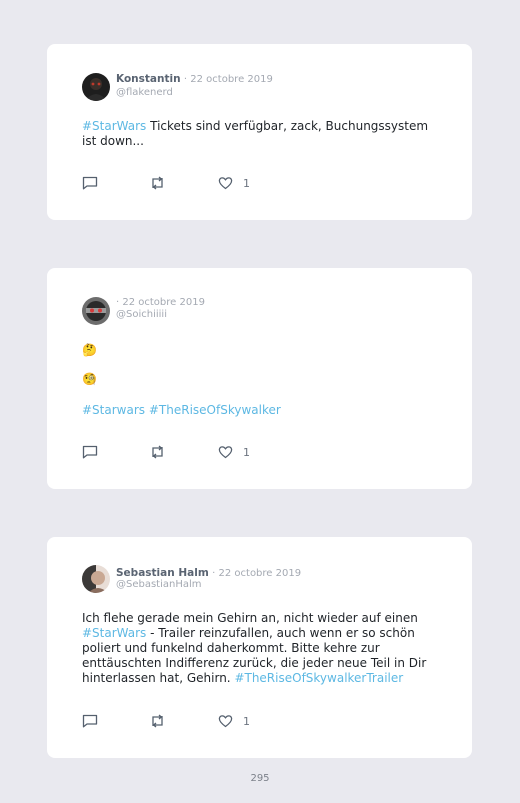 Image resolution: width=520 pixels, height=803 pixels. Describe the element at coordinates (89, 379) in the screenshot. I see `emoji-monocle: 🧐` at that location.